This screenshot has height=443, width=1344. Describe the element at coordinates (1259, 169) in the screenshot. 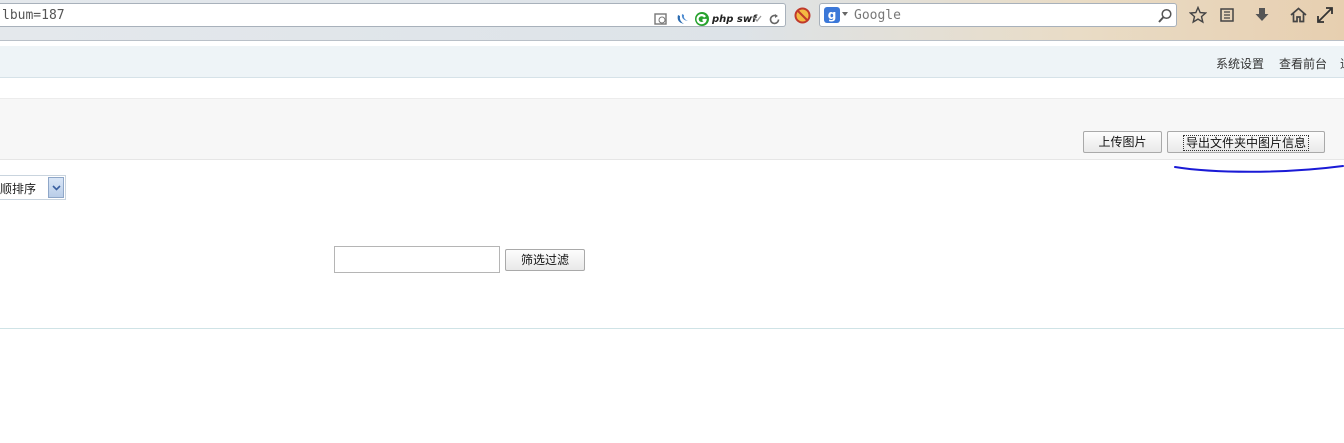

I see `annotation-underline` at that location.